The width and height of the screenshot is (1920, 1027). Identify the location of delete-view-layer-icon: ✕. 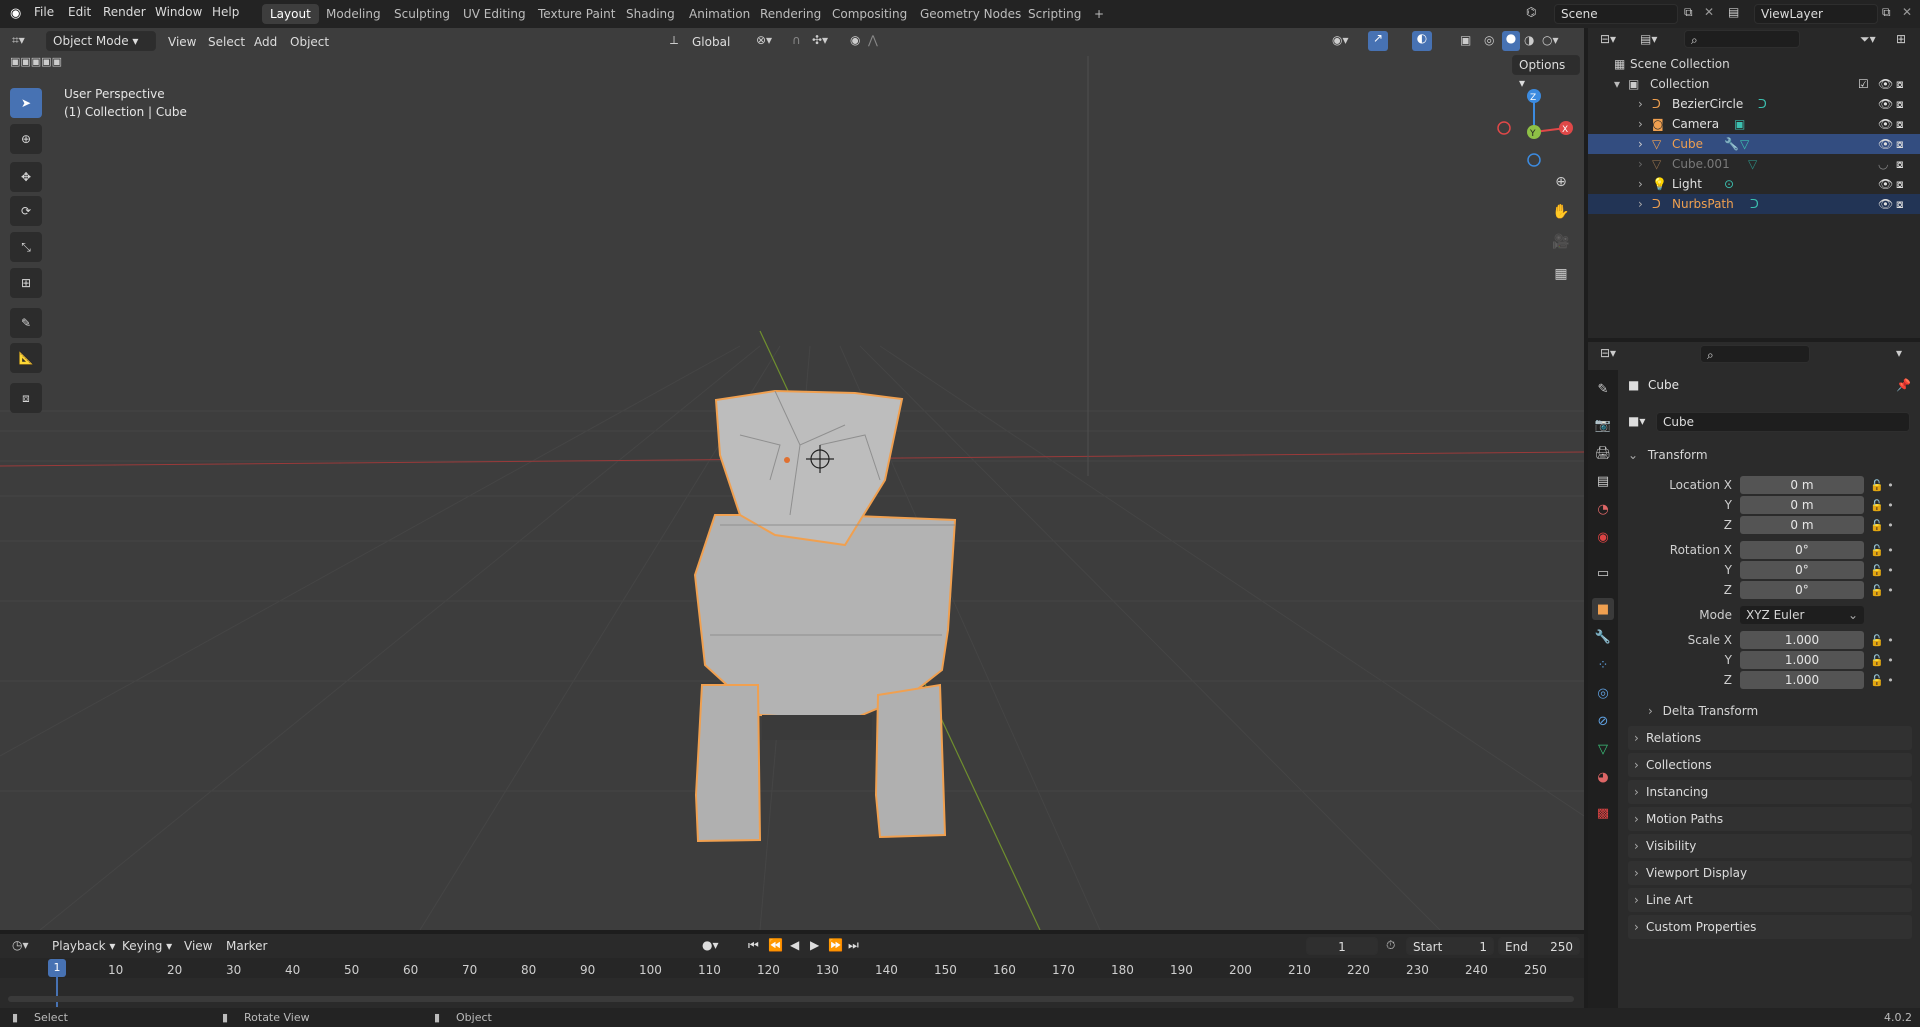
(1907, 12).